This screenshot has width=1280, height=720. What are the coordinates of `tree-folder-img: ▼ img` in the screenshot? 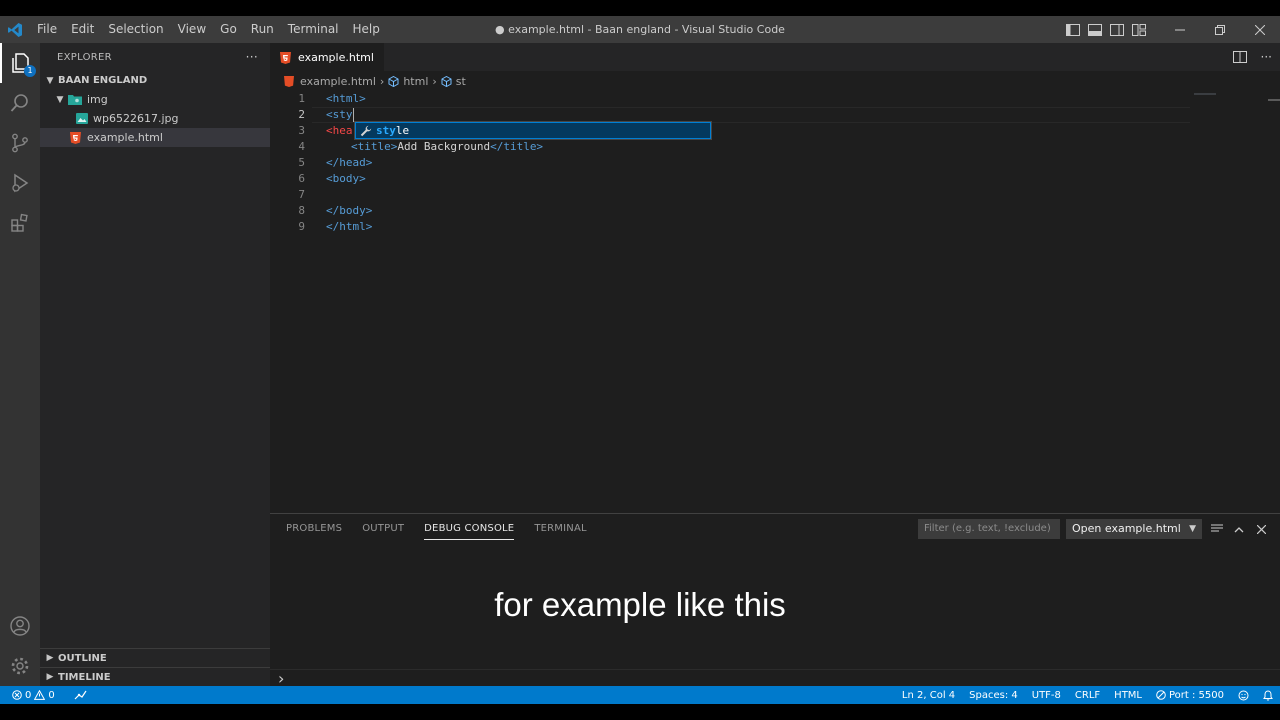 It's located at (155, 99).